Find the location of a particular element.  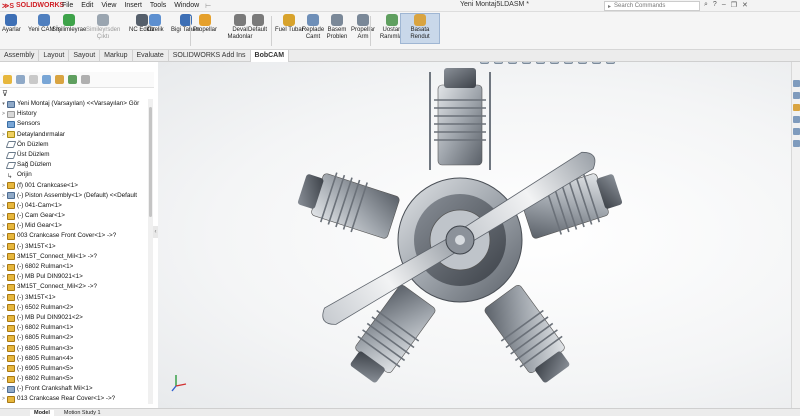

feature-tree-tab-icon is located at coordinates (7, 79).